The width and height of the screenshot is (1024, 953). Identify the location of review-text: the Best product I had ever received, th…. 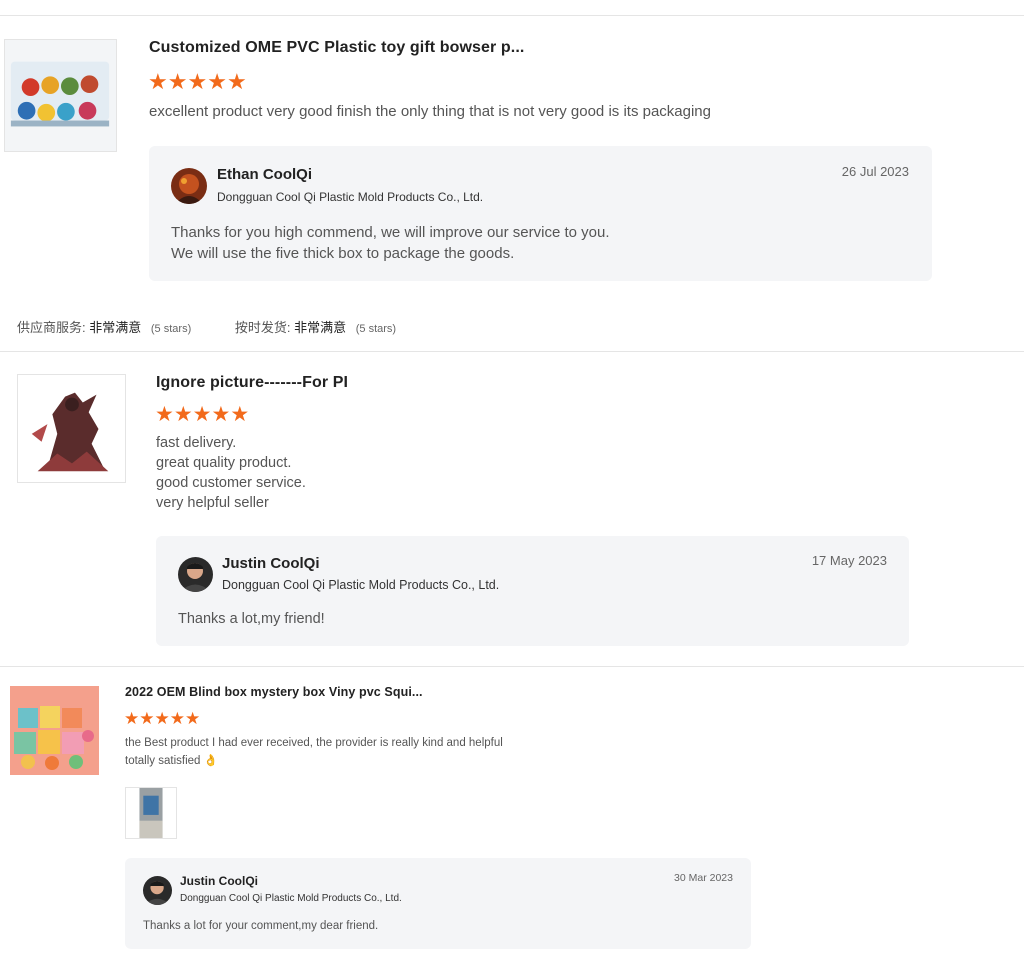
(314, 743).